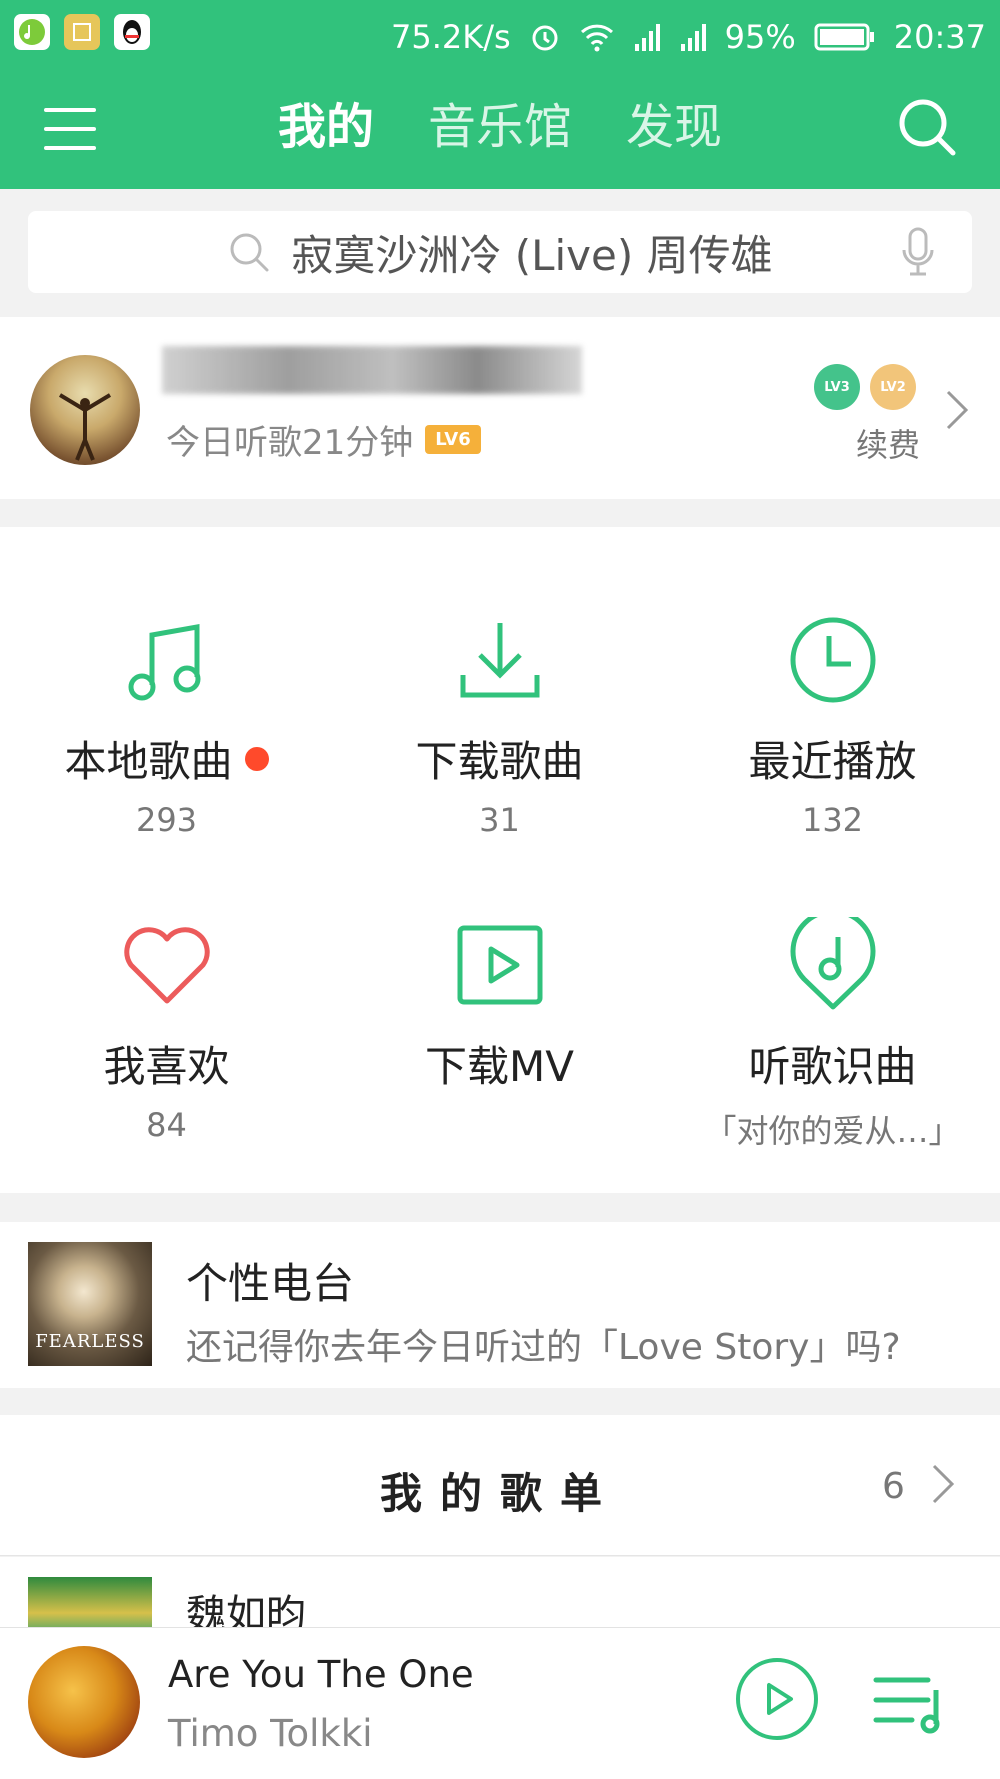 This screenshot has height=1779, width=1000. Describe the element at coordinates (290, 443) in the screenshot. I see `listen-today: 今日听歌21分钟` at that location.